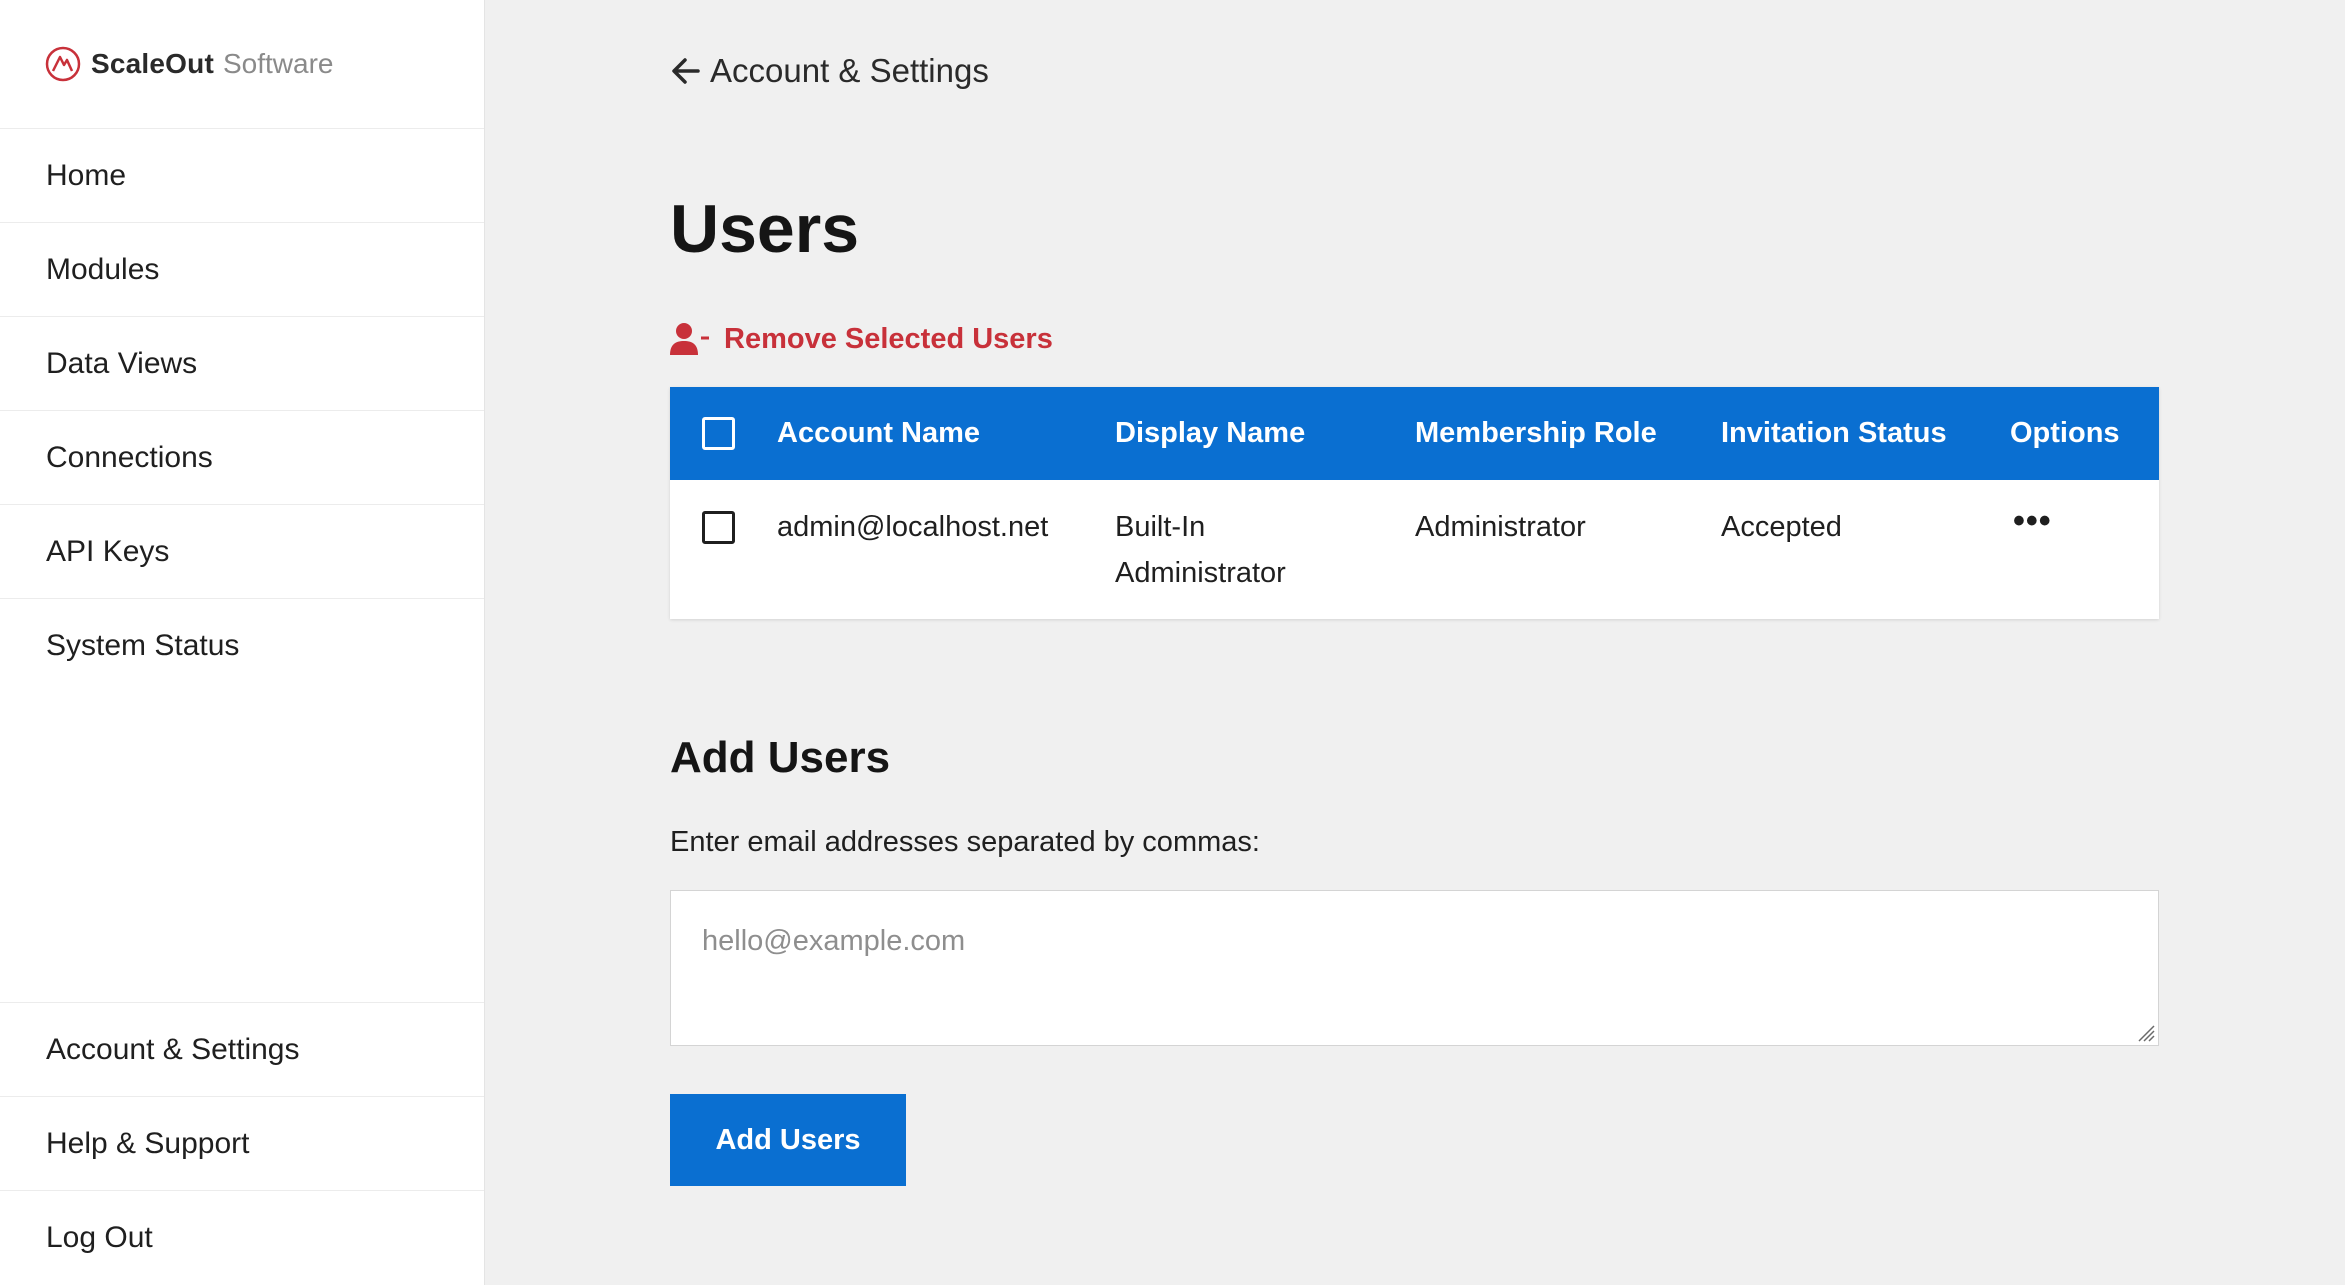 The height and width of the screenshot is (1285, 2345). What do you see at coordinates (129, 457) in the screenshot?
I see `sidebar-item-label: Connections` at bounding box center [129, 457].